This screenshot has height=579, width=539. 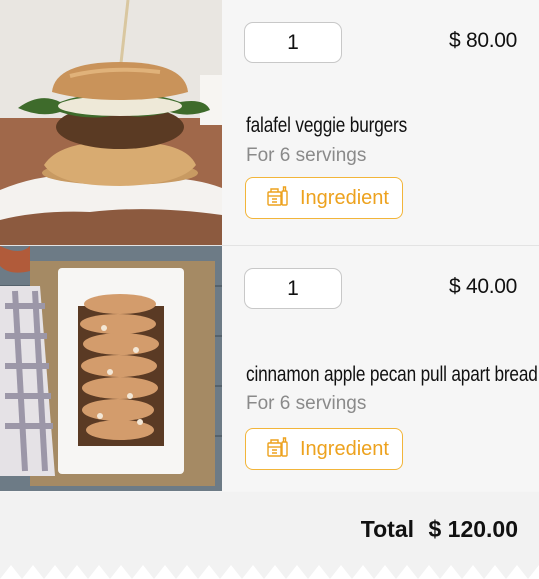 What do you see at coordinates (473, 529) in the screenshot?
I see `total-value: $ 120.00` at bounding box center [473, 529].